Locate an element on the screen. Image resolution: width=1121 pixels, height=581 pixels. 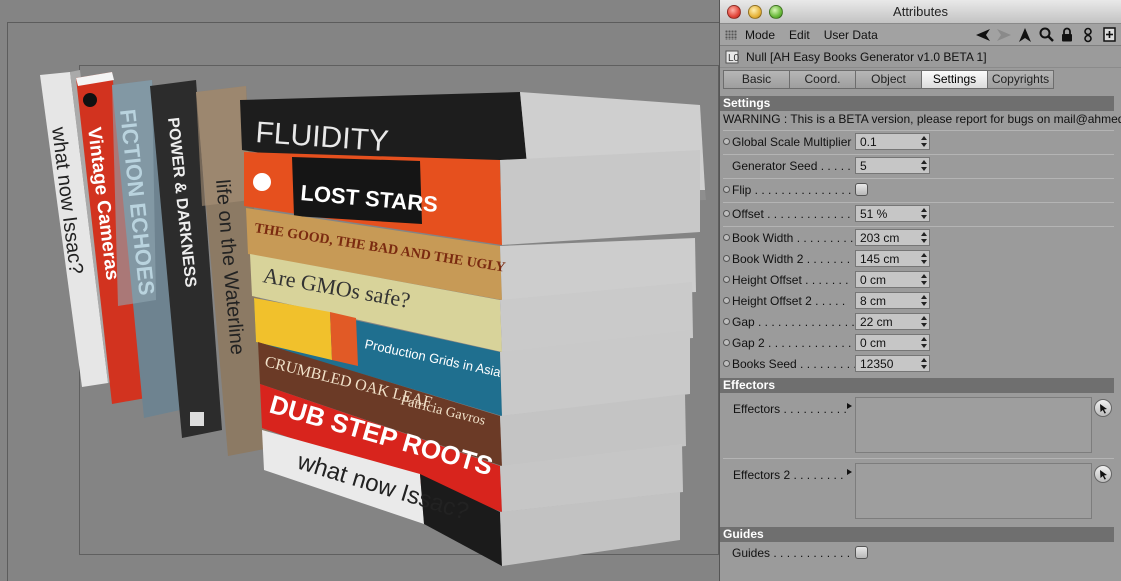
books-seed-input: 12350 is located at coordinates (892, 363).